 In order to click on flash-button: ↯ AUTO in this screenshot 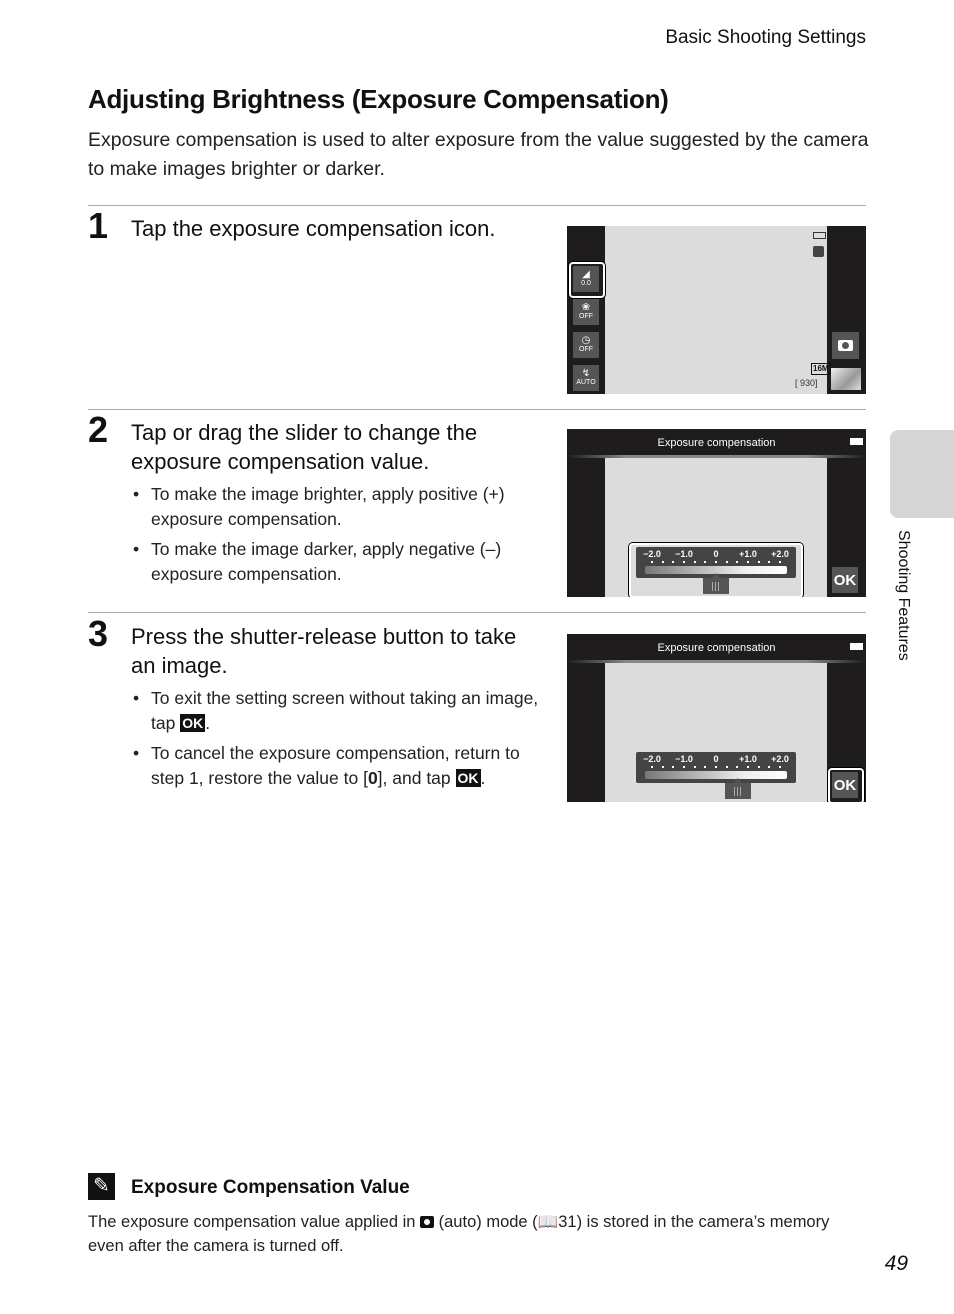, I will do `click(586, 378)`.